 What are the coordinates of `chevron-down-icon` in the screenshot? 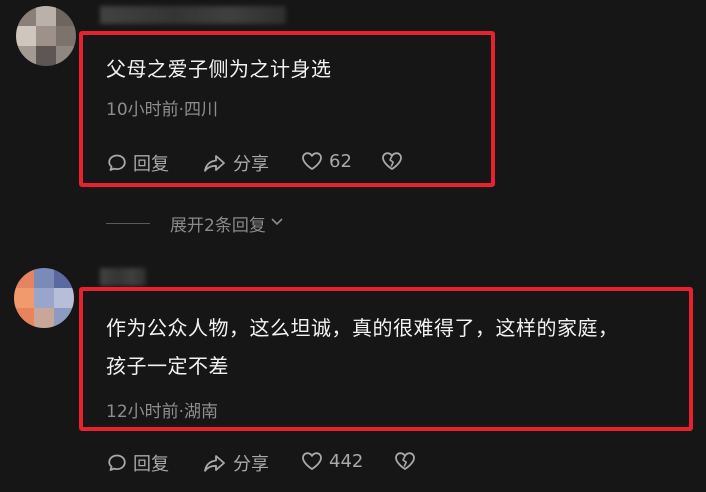 It's located at (277, 223).